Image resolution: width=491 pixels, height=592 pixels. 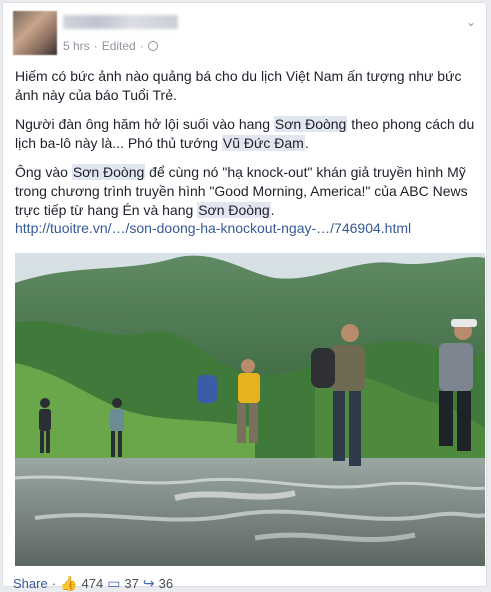 What do you see at coordinates (263, 143) in the screenshot?
I see `tag-vu-duc-dam: Vũ Đức Đam` at bounding box center [263, 143].